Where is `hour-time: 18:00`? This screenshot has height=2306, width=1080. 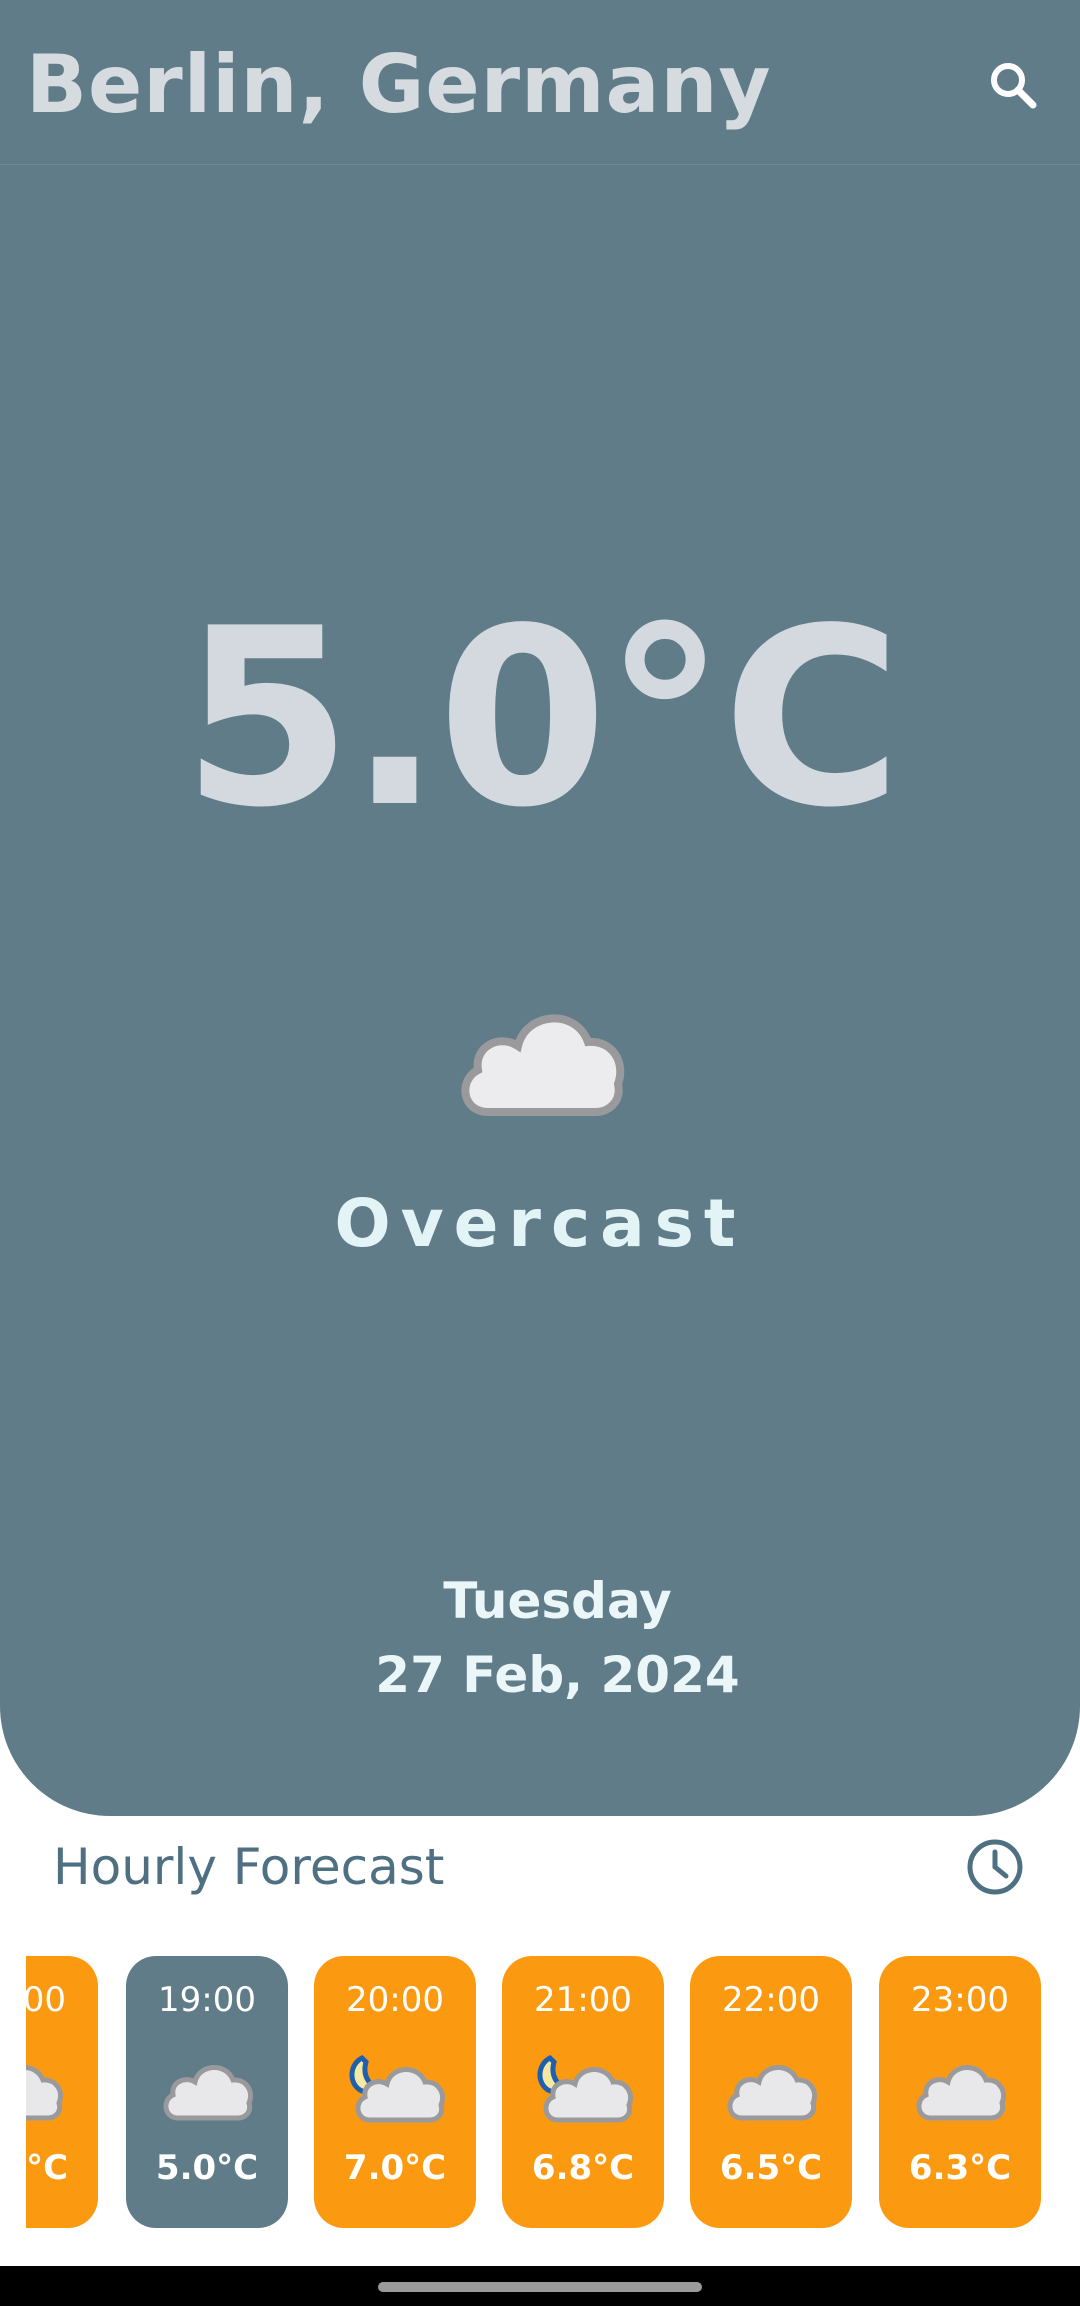
hour-time: 18:00 is located at coordinates (46, 2000).